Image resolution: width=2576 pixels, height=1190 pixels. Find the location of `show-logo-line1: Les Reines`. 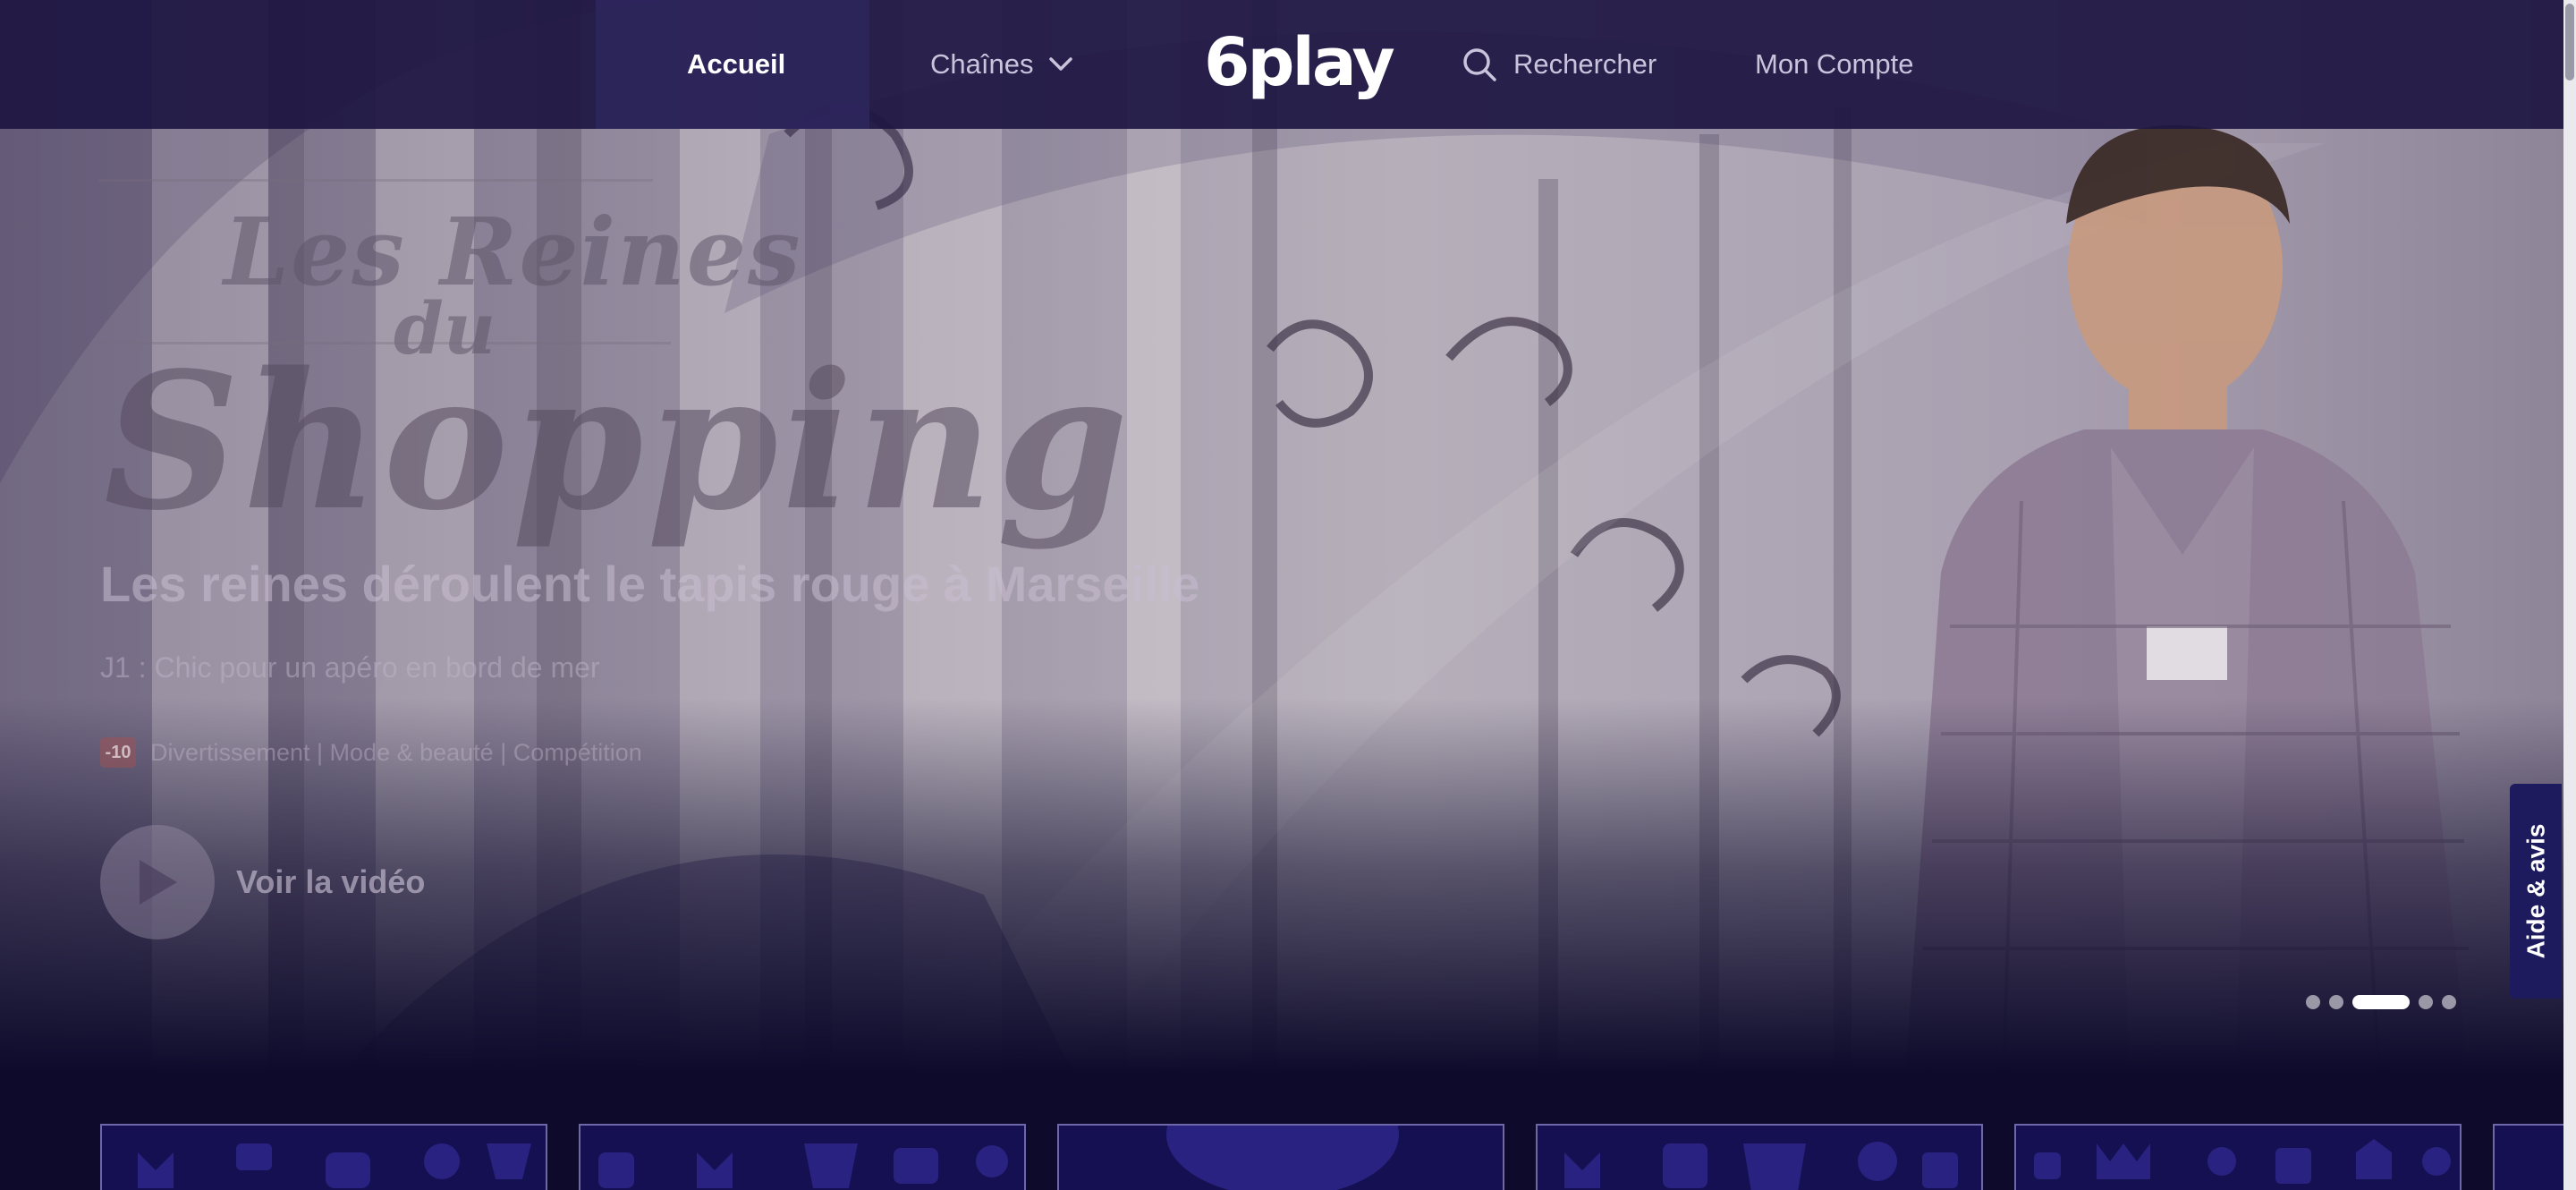

show-logo-line1: Les Reines is located at coordinates (513, 252).